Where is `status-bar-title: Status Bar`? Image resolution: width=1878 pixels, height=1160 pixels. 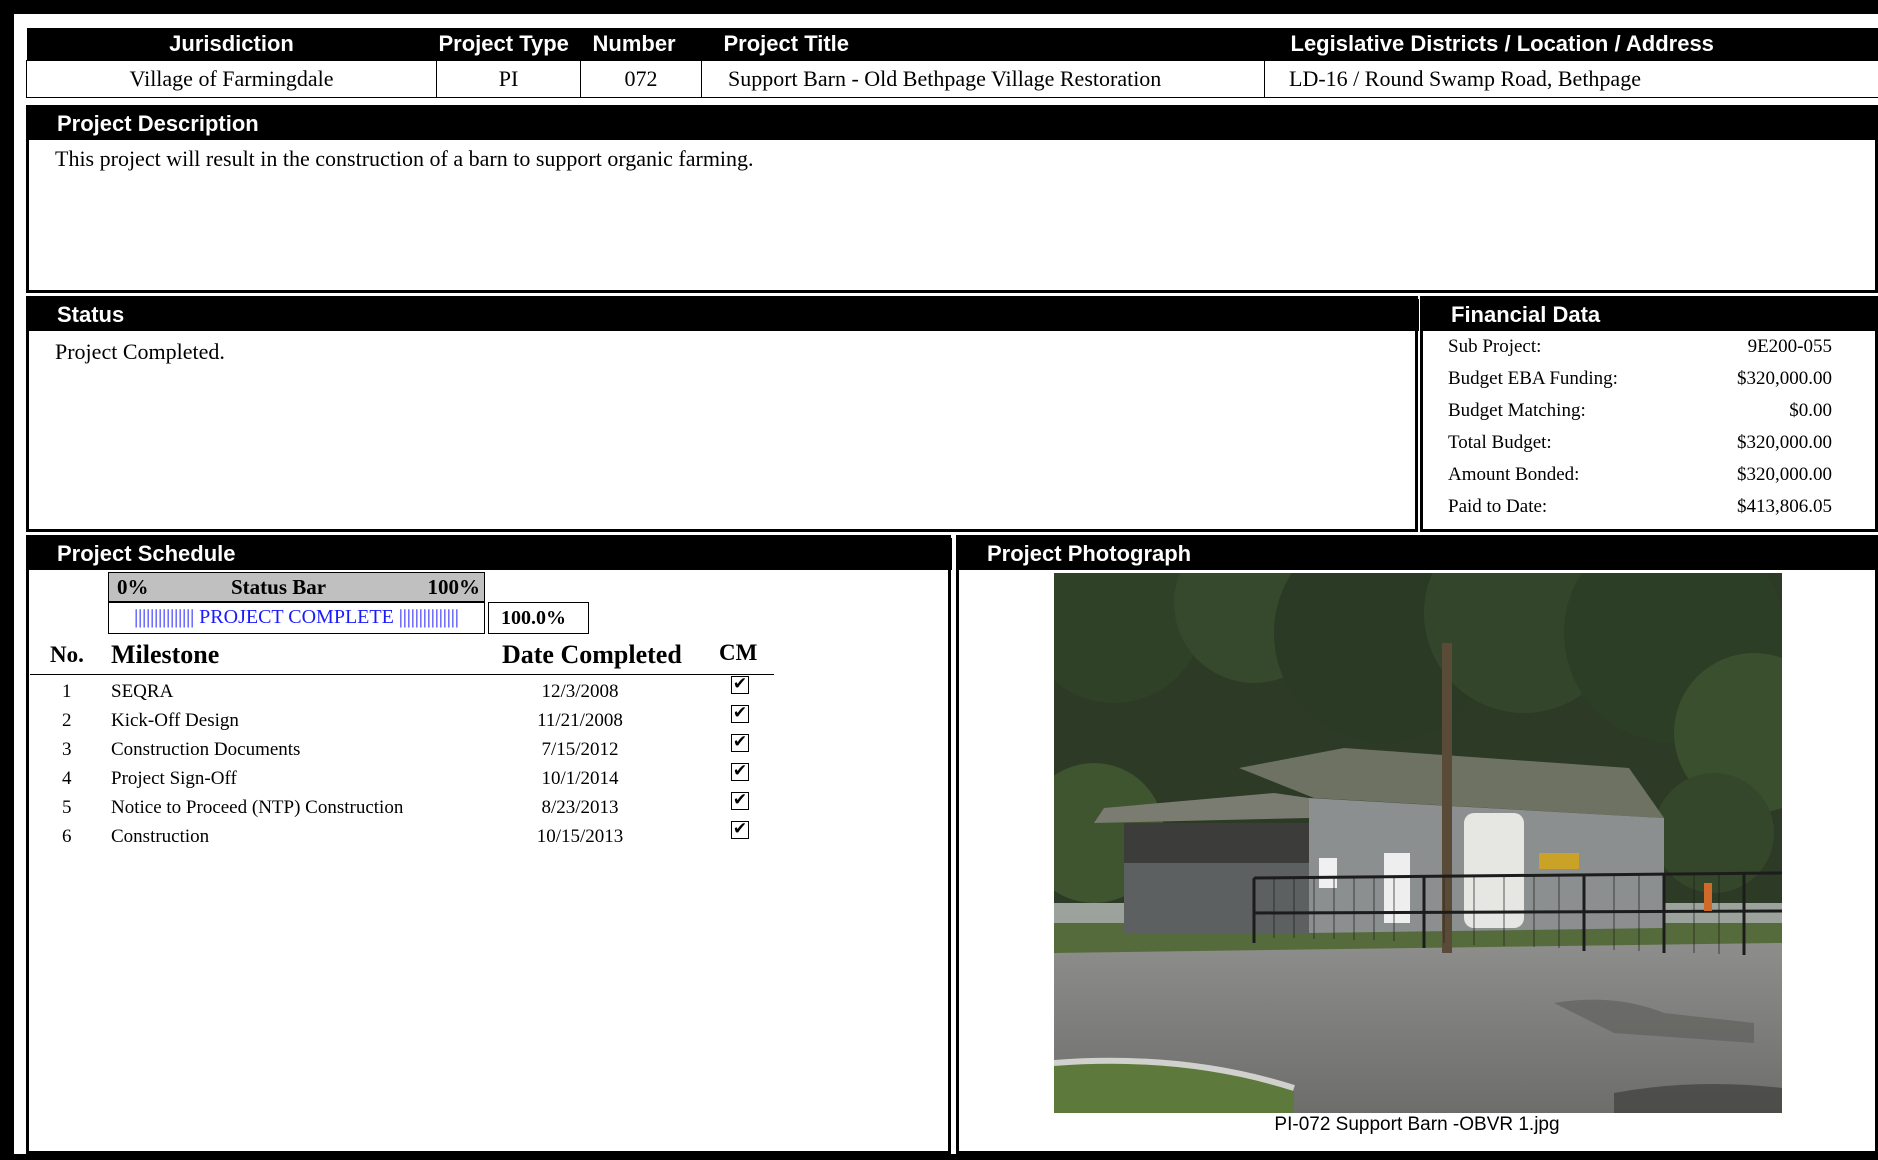
status-bar-title: Status Bar is located at coordinates (279, 587).